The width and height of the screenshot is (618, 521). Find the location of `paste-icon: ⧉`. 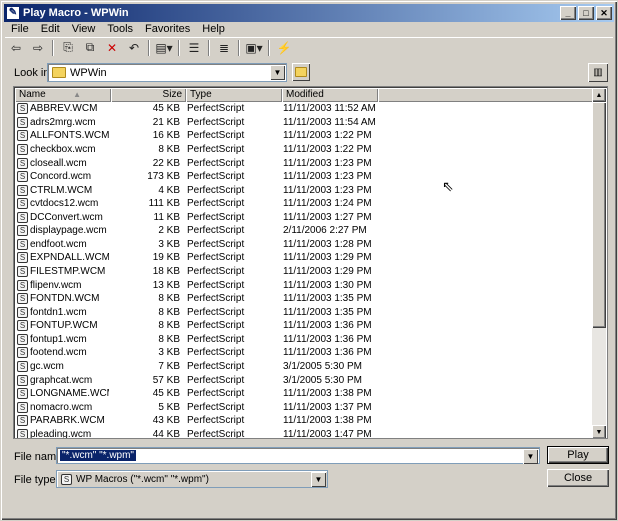

paste-icon: ⧉ is located at coordinates (90, 48).